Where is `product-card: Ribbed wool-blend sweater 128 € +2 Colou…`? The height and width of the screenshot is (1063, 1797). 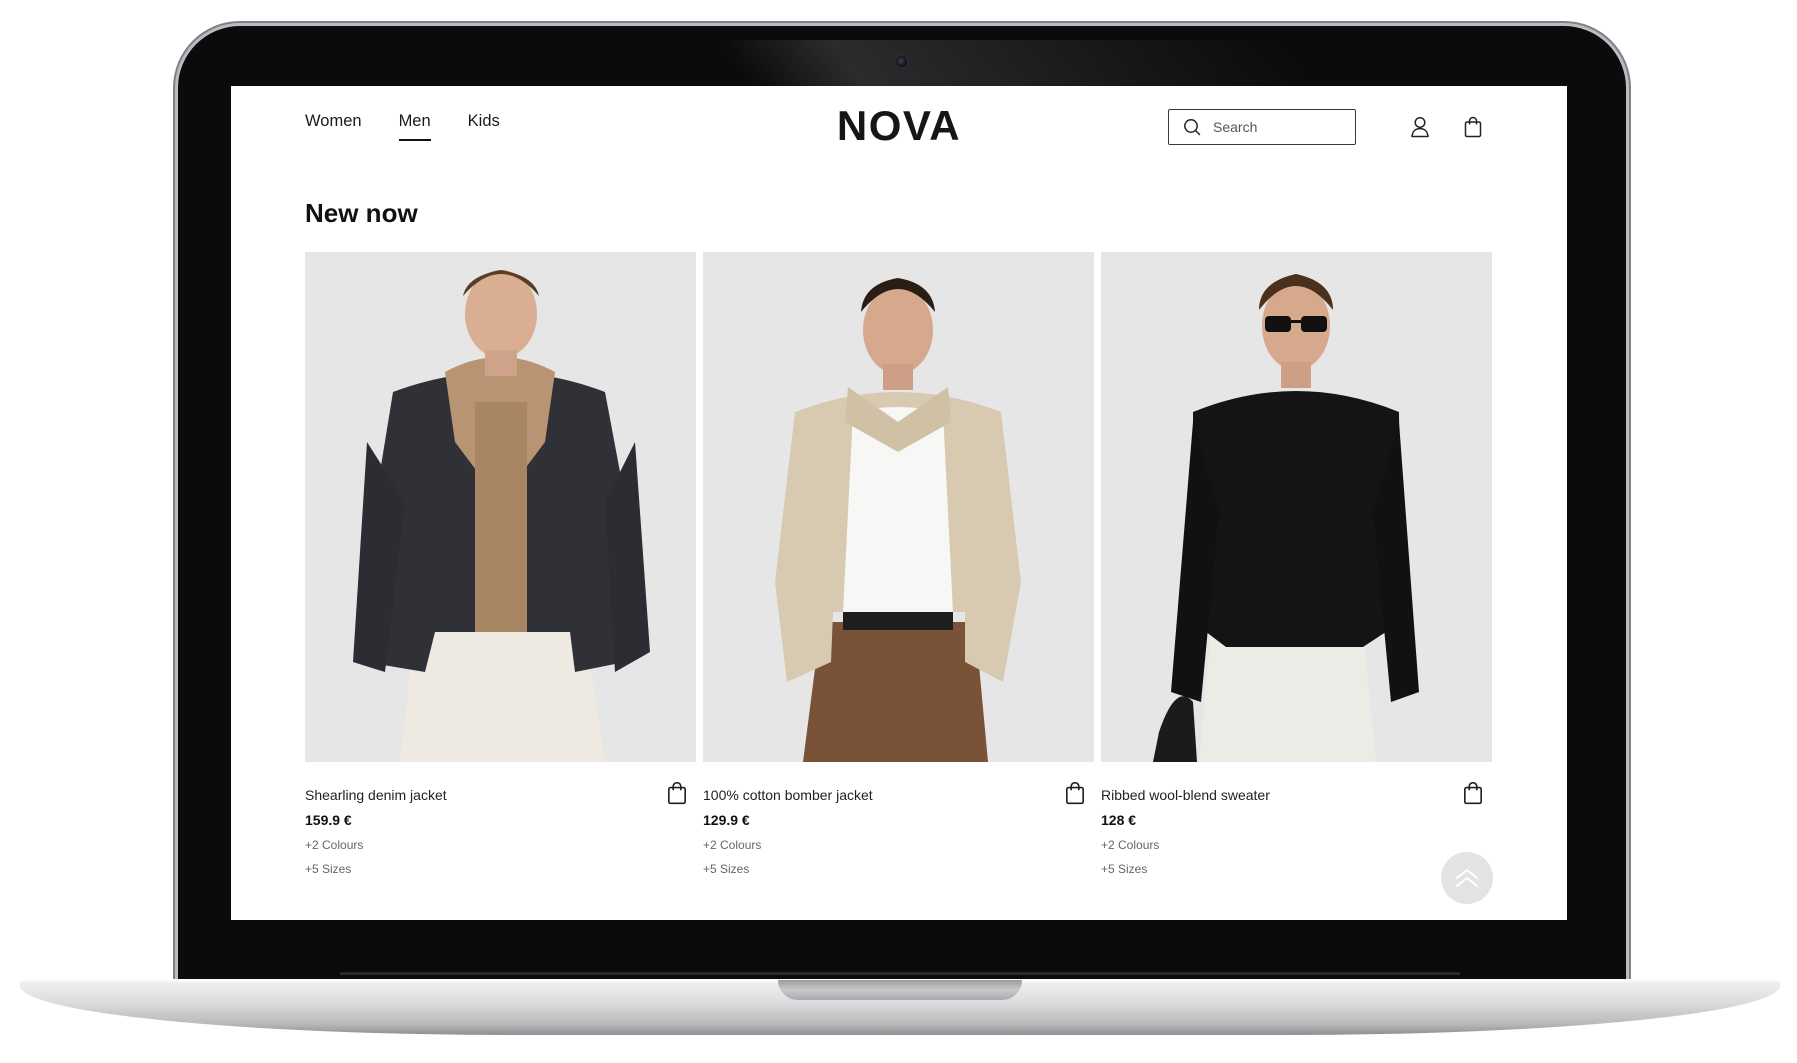
product-card: Ribbed wool-blend sweater 128 € +2 Colou… is located at coordinates (1296, 564).